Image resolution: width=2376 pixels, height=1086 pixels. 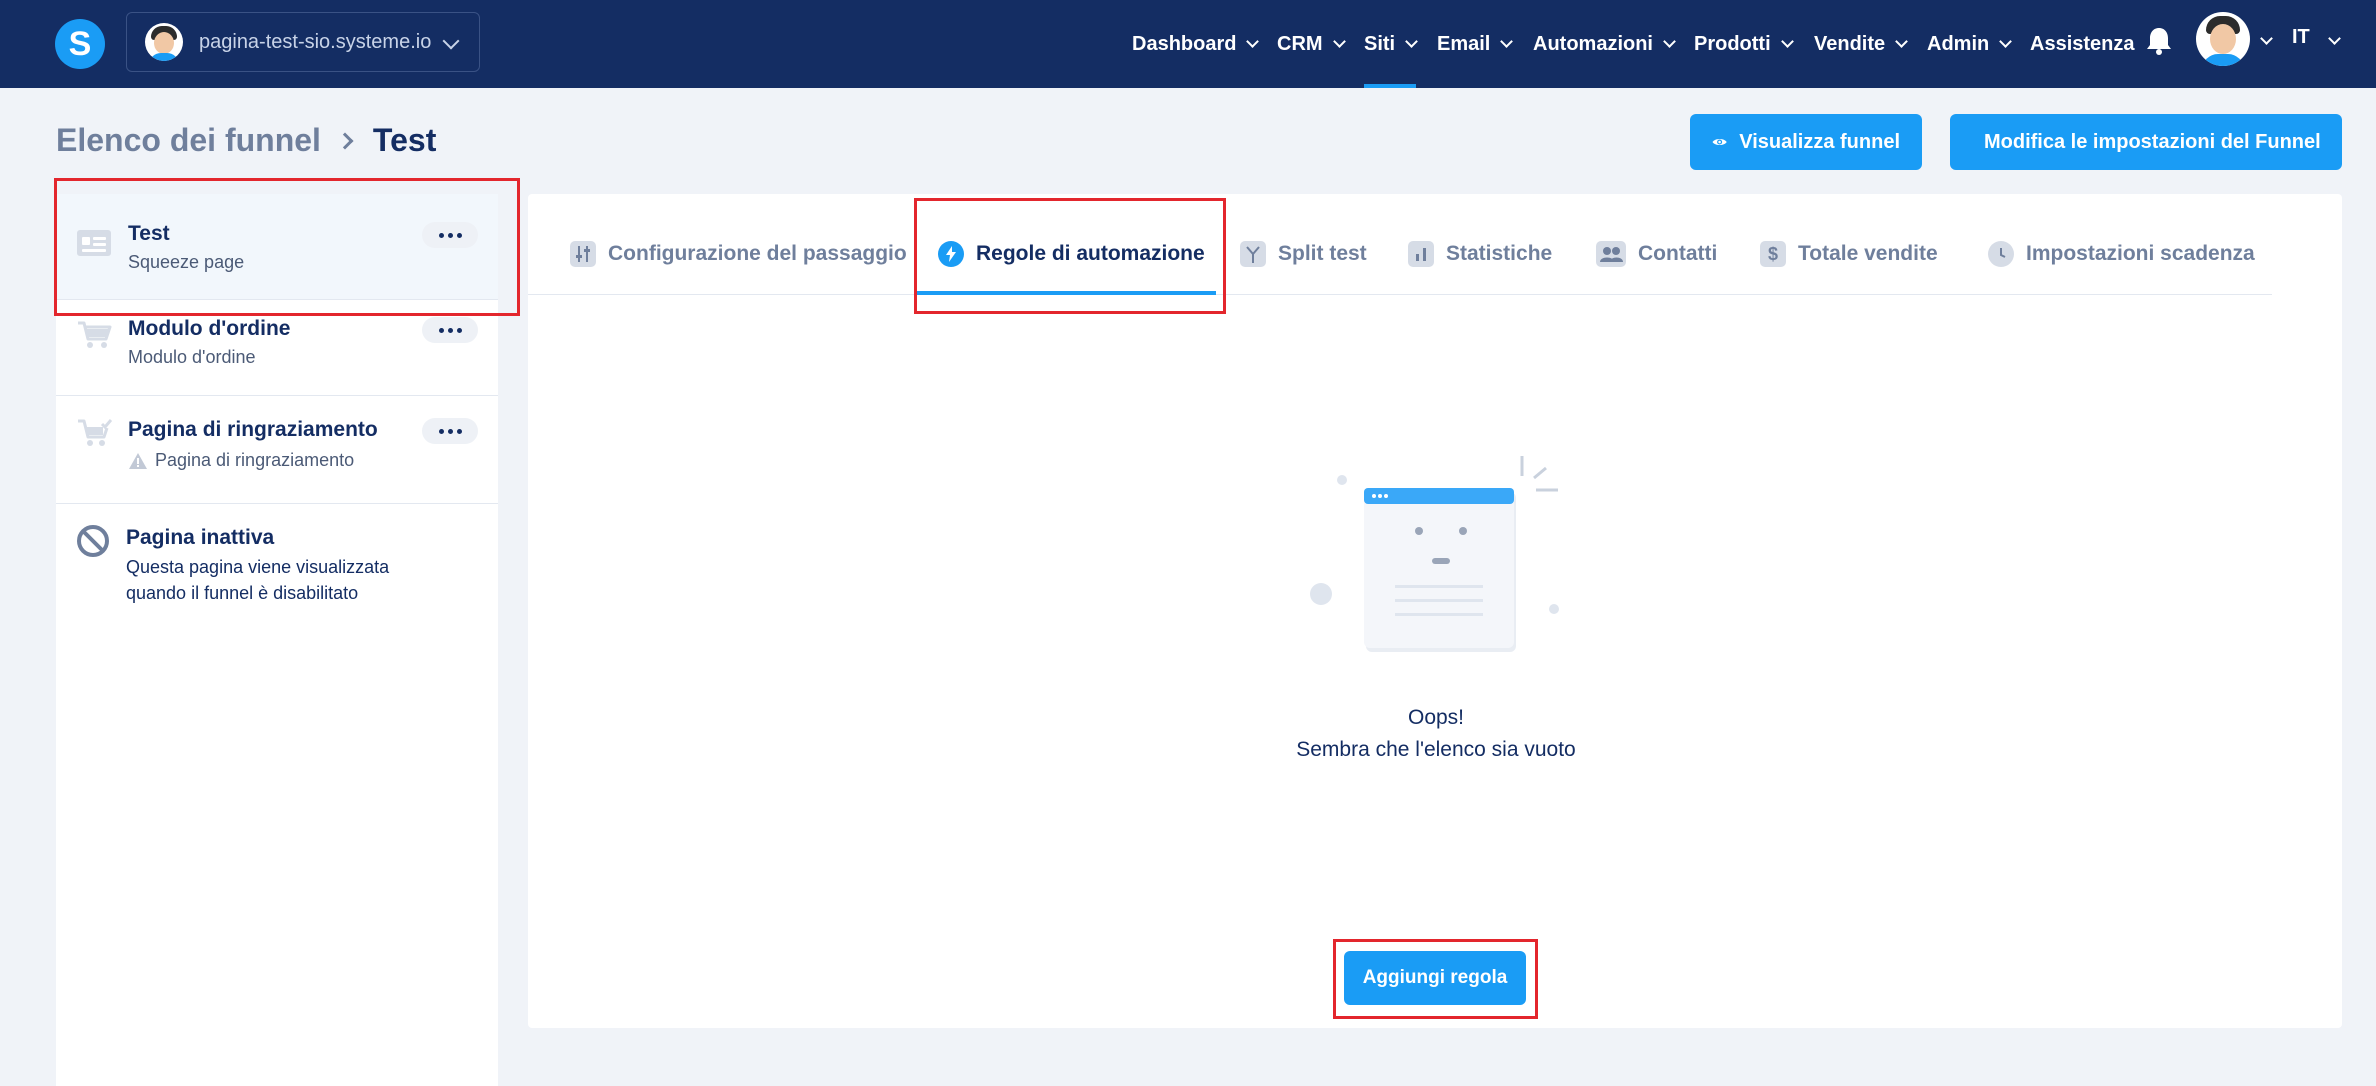 I want to click on sliders-icon, so click(x=583, y=254).